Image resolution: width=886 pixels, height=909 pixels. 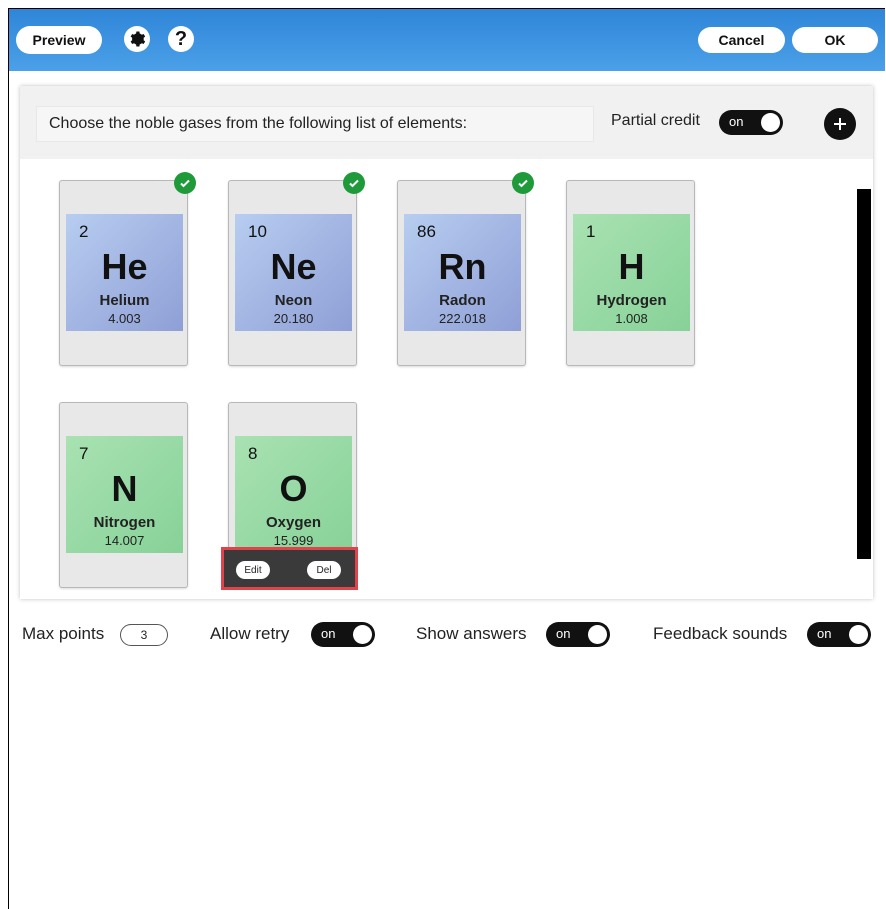 I want to click on show-answers-label: Show answers, so click(x=471, y=633).